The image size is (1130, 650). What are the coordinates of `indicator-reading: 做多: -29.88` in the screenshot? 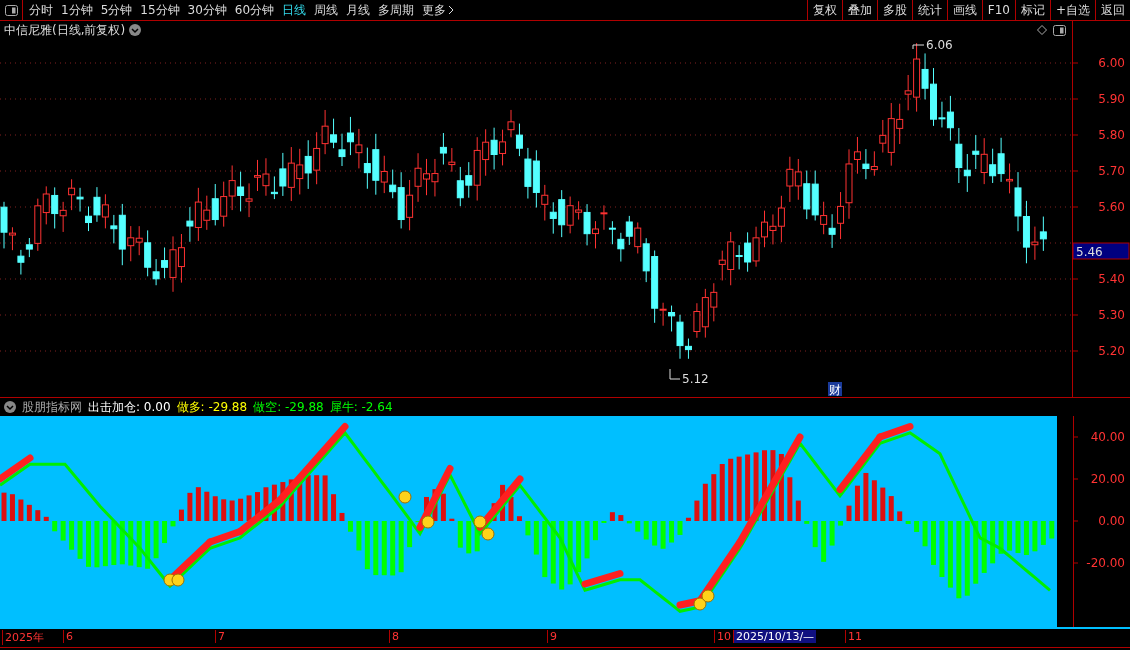 It's located at (212, 407).